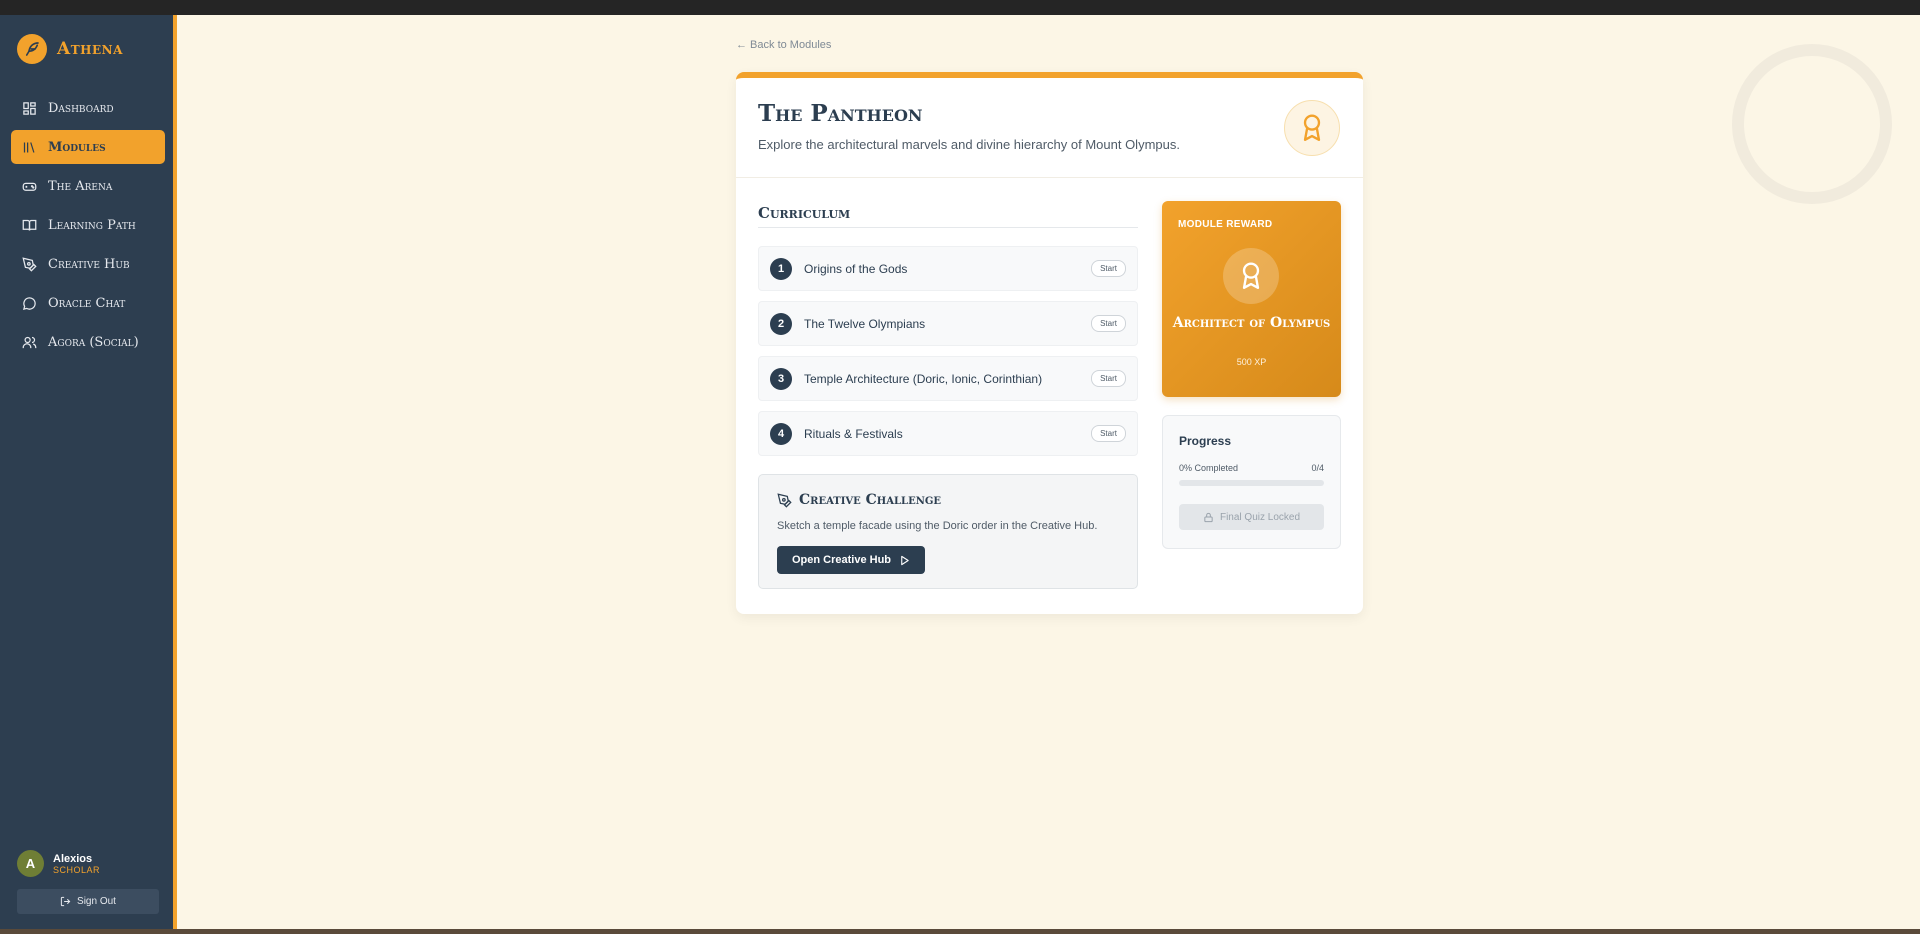 This screenshot has height=934, width=1920. Describe the element at coordinates (948, 227) in the screenshot. I see `divider` at that location.